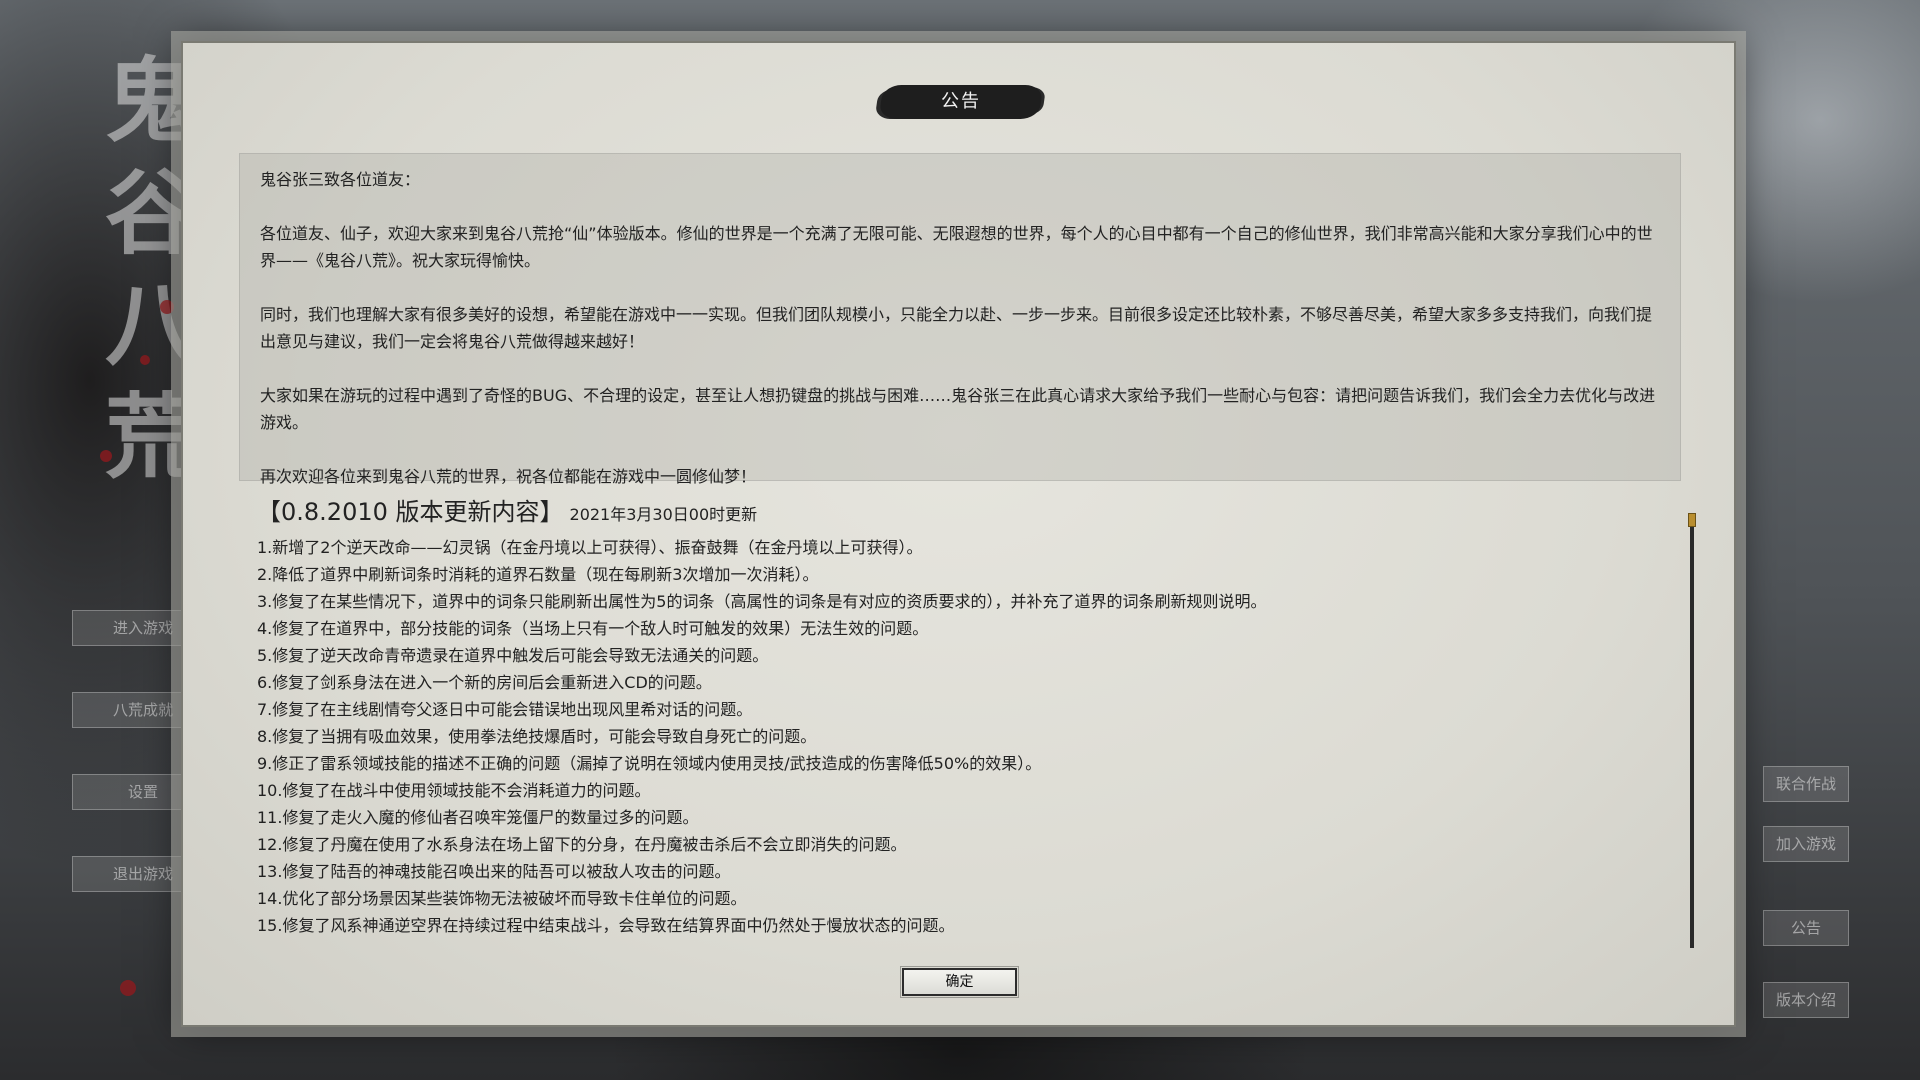  What do you see at coordinates (1806, 784) in the screenshot?
I see `menu-button-coop: 联合作战` at bounding box center [1806, 784].